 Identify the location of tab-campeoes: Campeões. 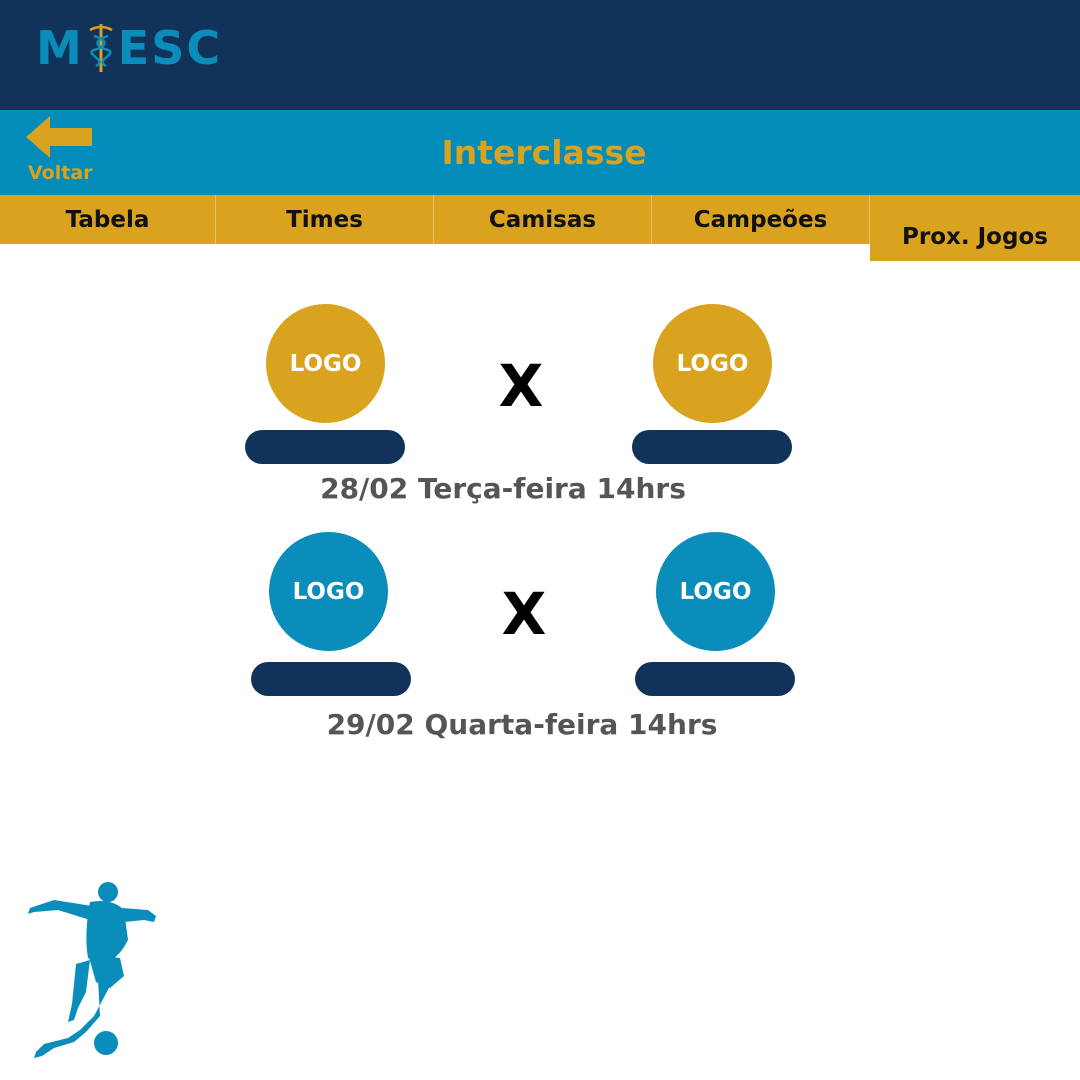
(761, 219).